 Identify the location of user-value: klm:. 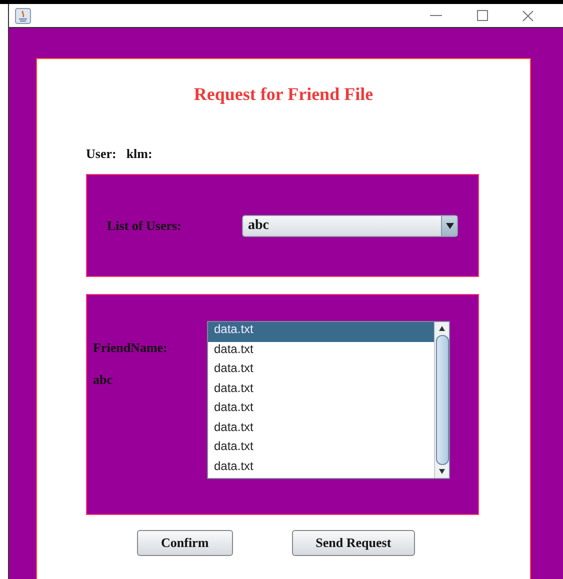
(139, 154).